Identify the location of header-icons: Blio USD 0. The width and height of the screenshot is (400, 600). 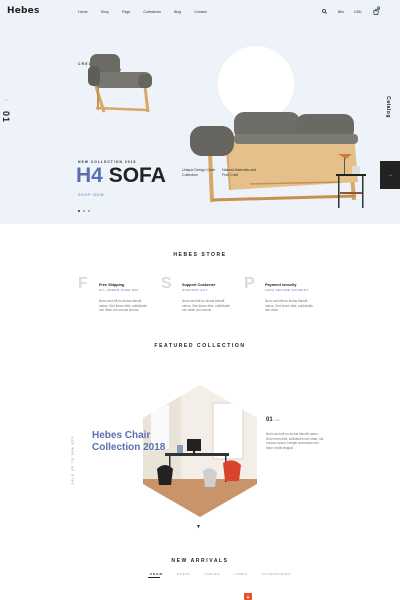
(351, 10).